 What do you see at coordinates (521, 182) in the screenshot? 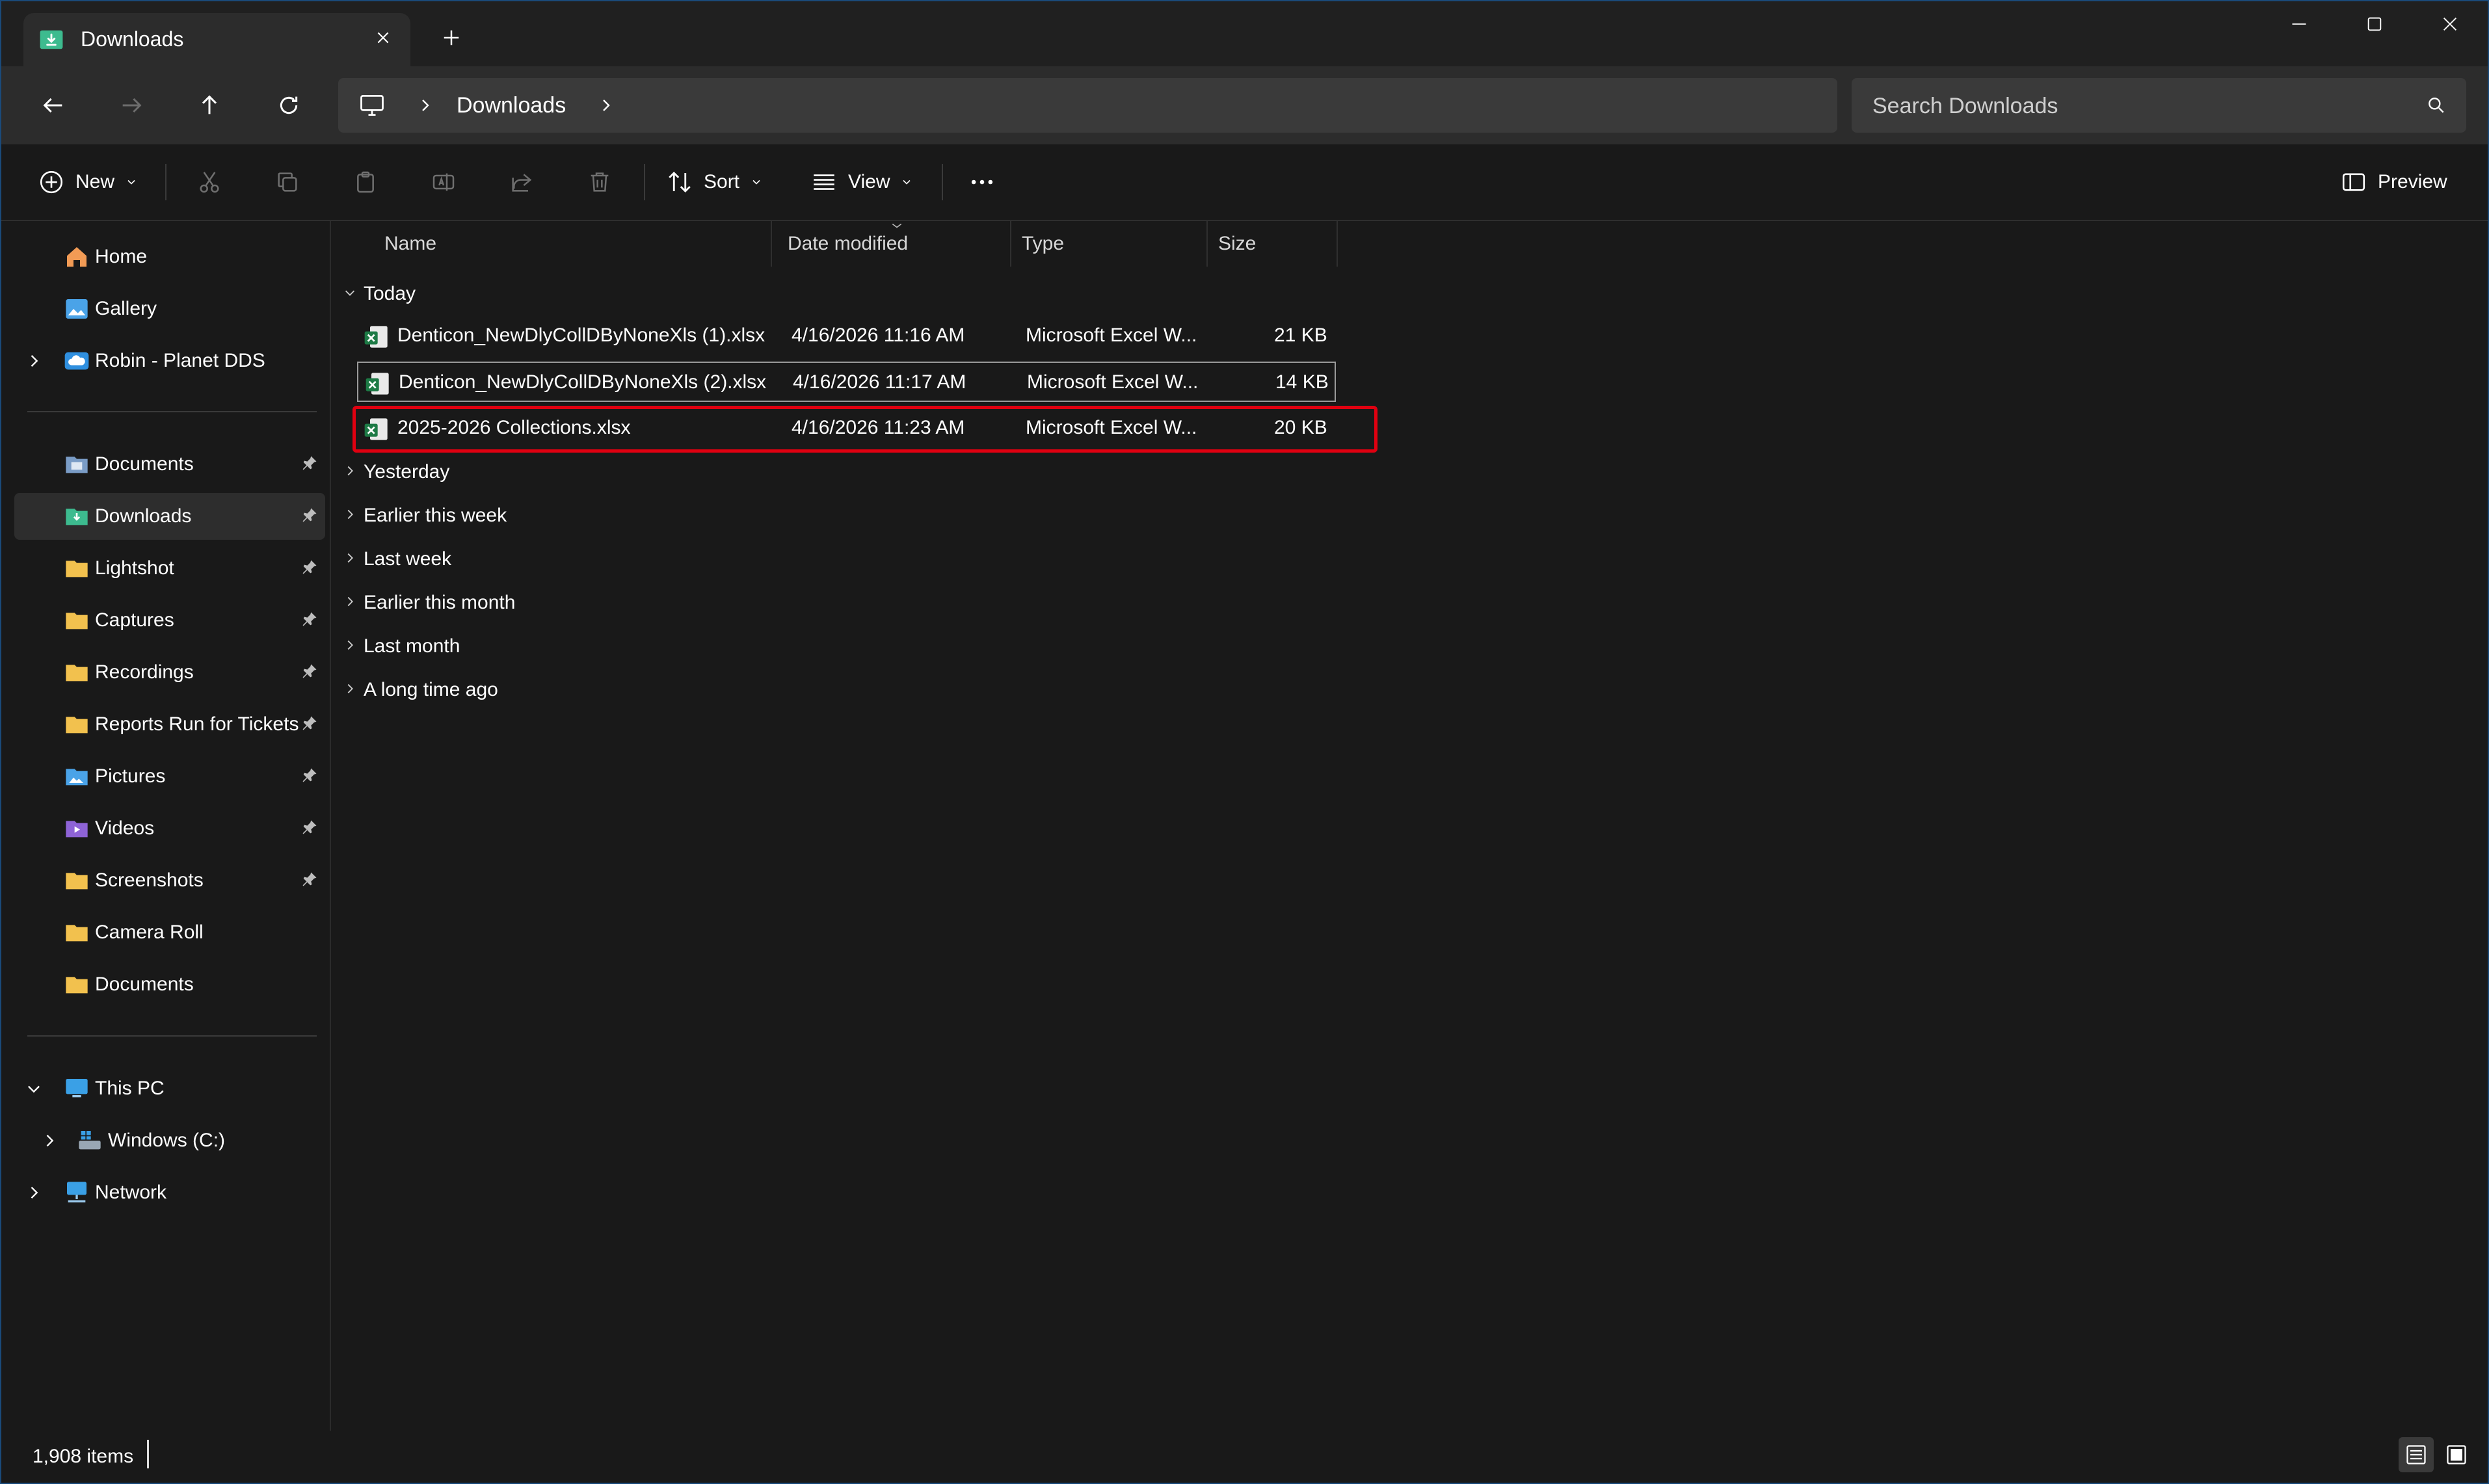
I see `share-icon` at bounding box center [521, 182].